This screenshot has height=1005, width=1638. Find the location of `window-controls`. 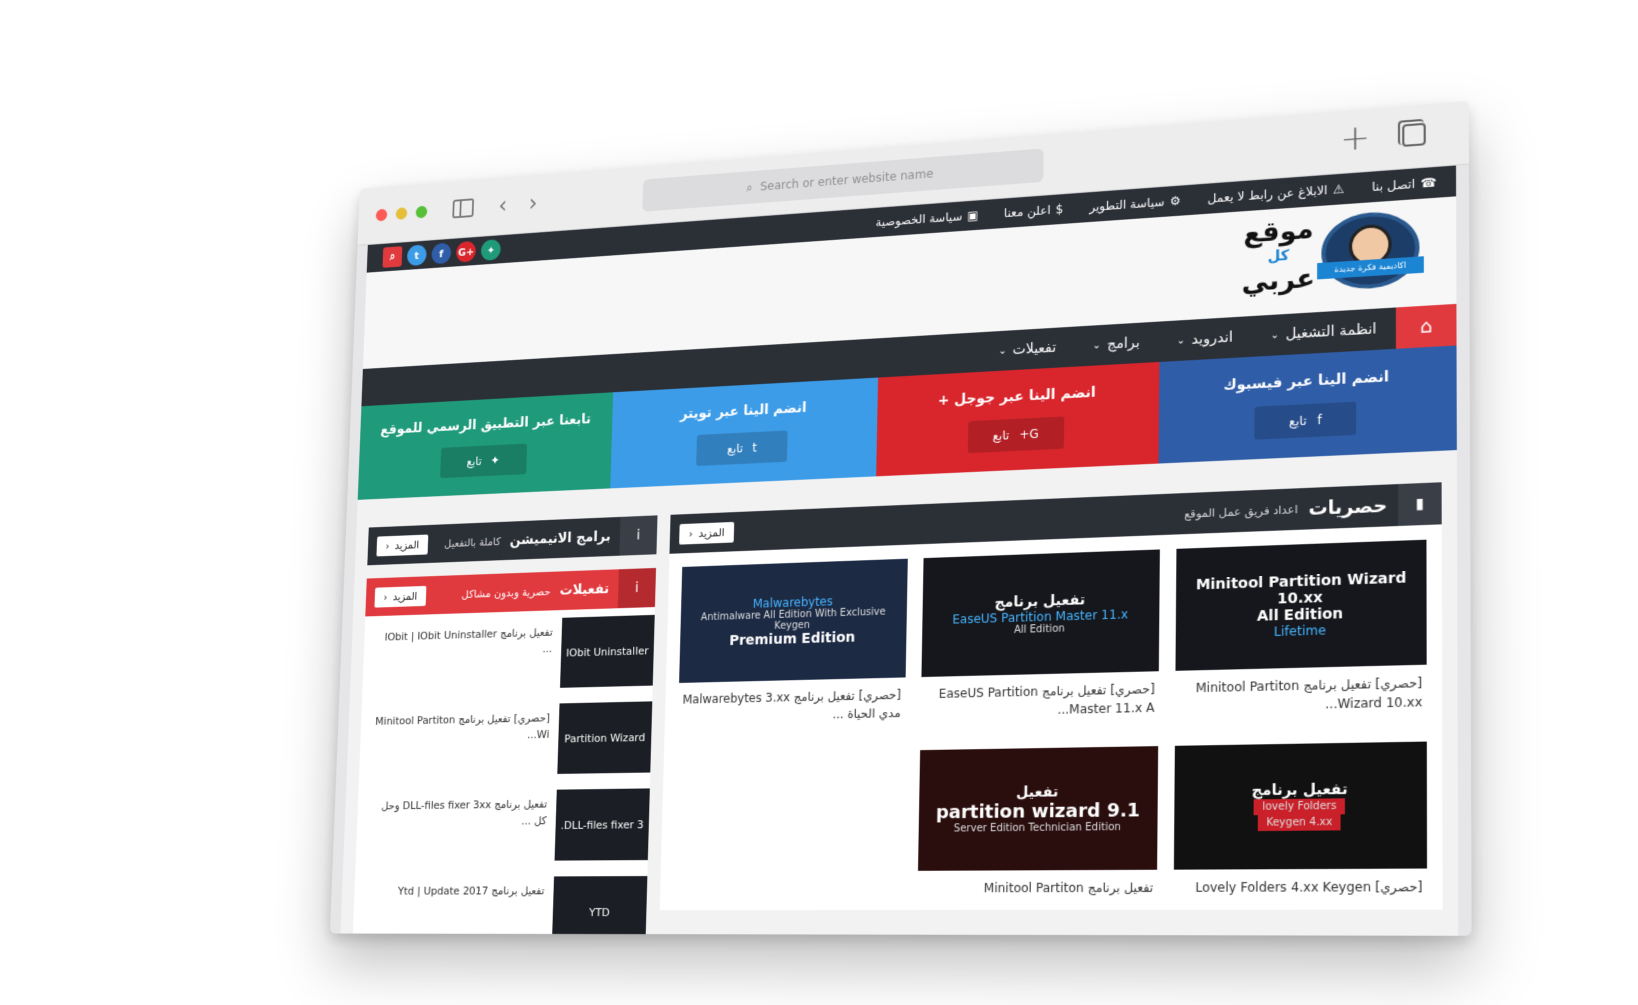

window-controls is located at coordinates (402, 214).